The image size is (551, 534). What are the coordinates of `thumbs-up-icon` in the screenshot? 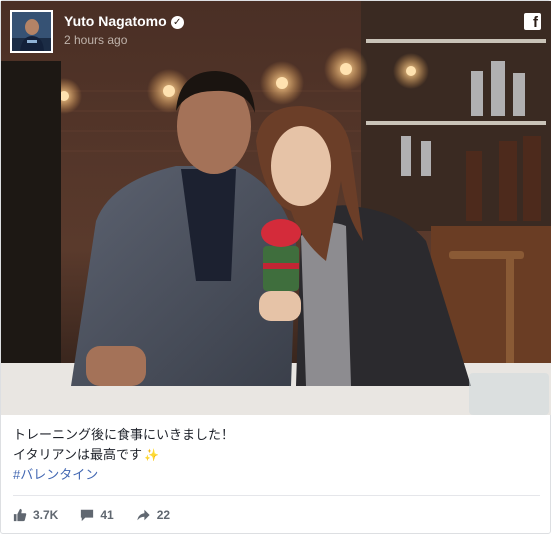 It's located at (20, 515).